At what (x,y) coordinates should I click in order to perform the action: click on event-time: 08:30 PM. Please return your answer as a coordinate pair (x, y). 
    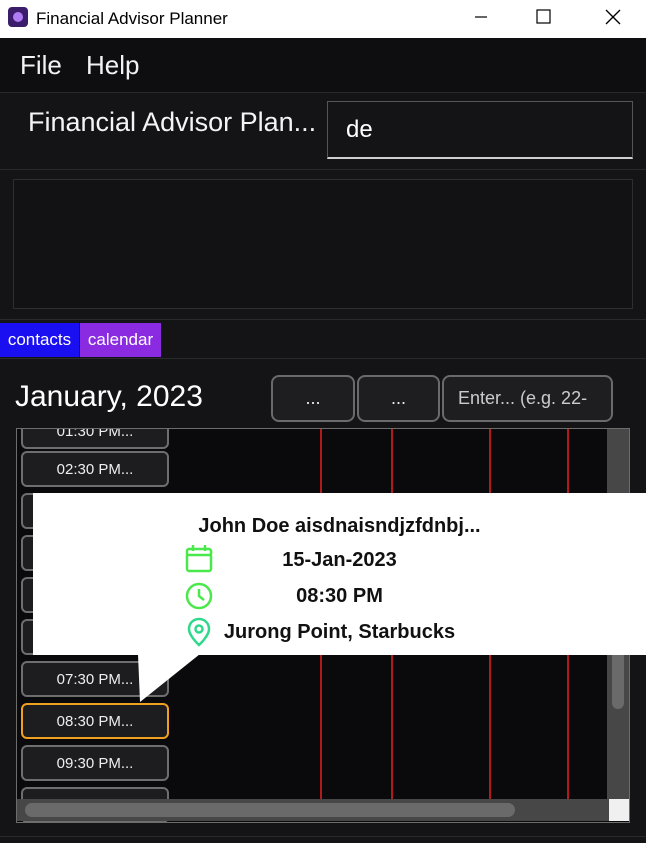
    Looking at the image, I should click on (339, 596).